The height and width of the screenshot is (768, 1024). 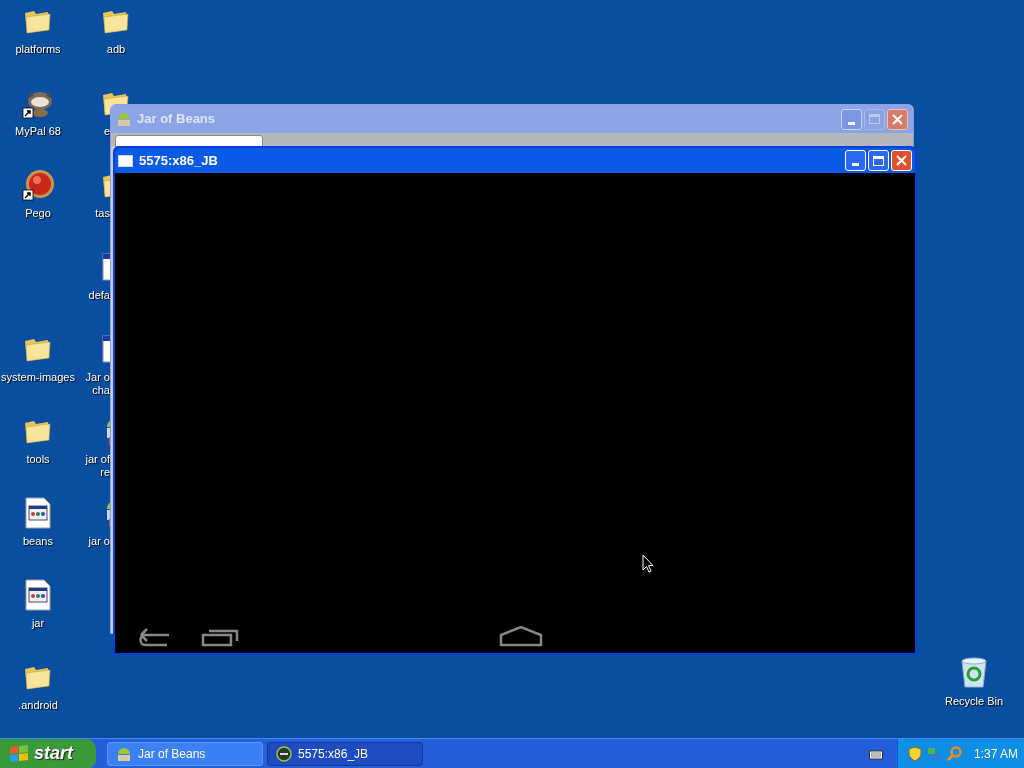 What do you see at coordinates (996, 754) in the screenshot?
I see `clock: 1:37 AM` at bounding box center [996, 754].